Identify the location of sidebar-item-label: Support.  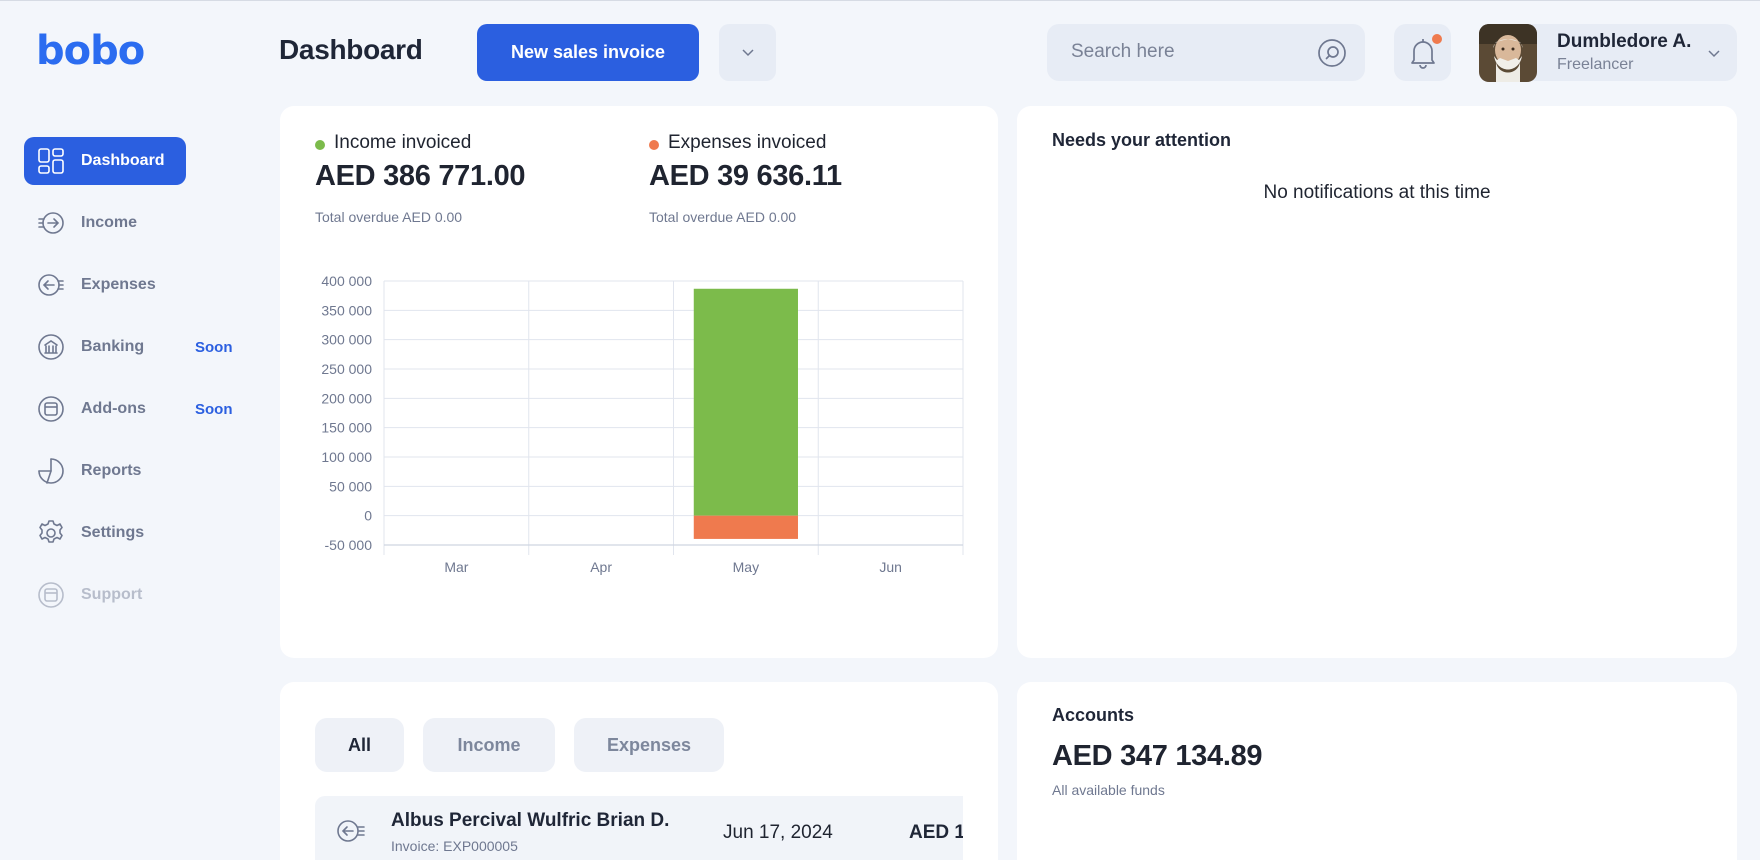
(112, 594).